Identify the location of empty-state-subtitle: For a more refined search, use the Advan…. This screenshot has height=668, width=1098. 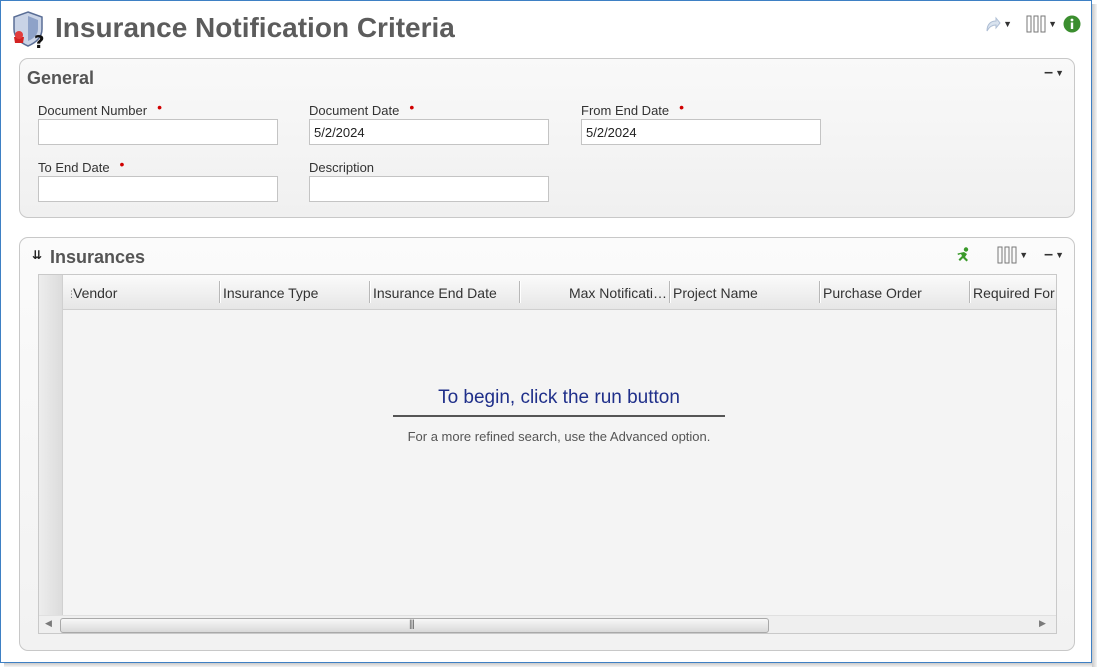
(559, 436).